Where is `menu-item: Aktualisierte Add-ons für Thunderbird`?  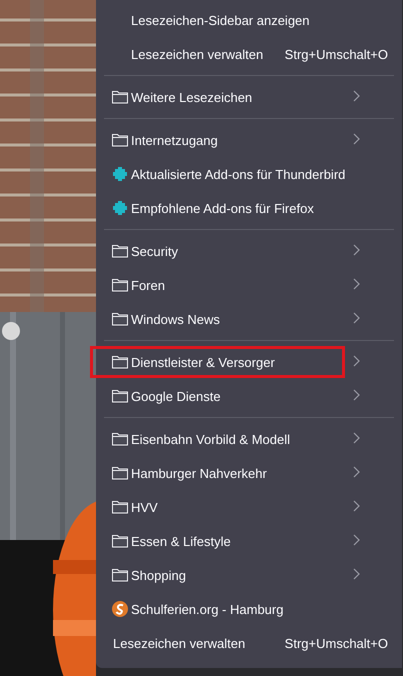 menu-item: Aktualisierte Add-ons für Thunderbird is located at coordinates (249, 174).